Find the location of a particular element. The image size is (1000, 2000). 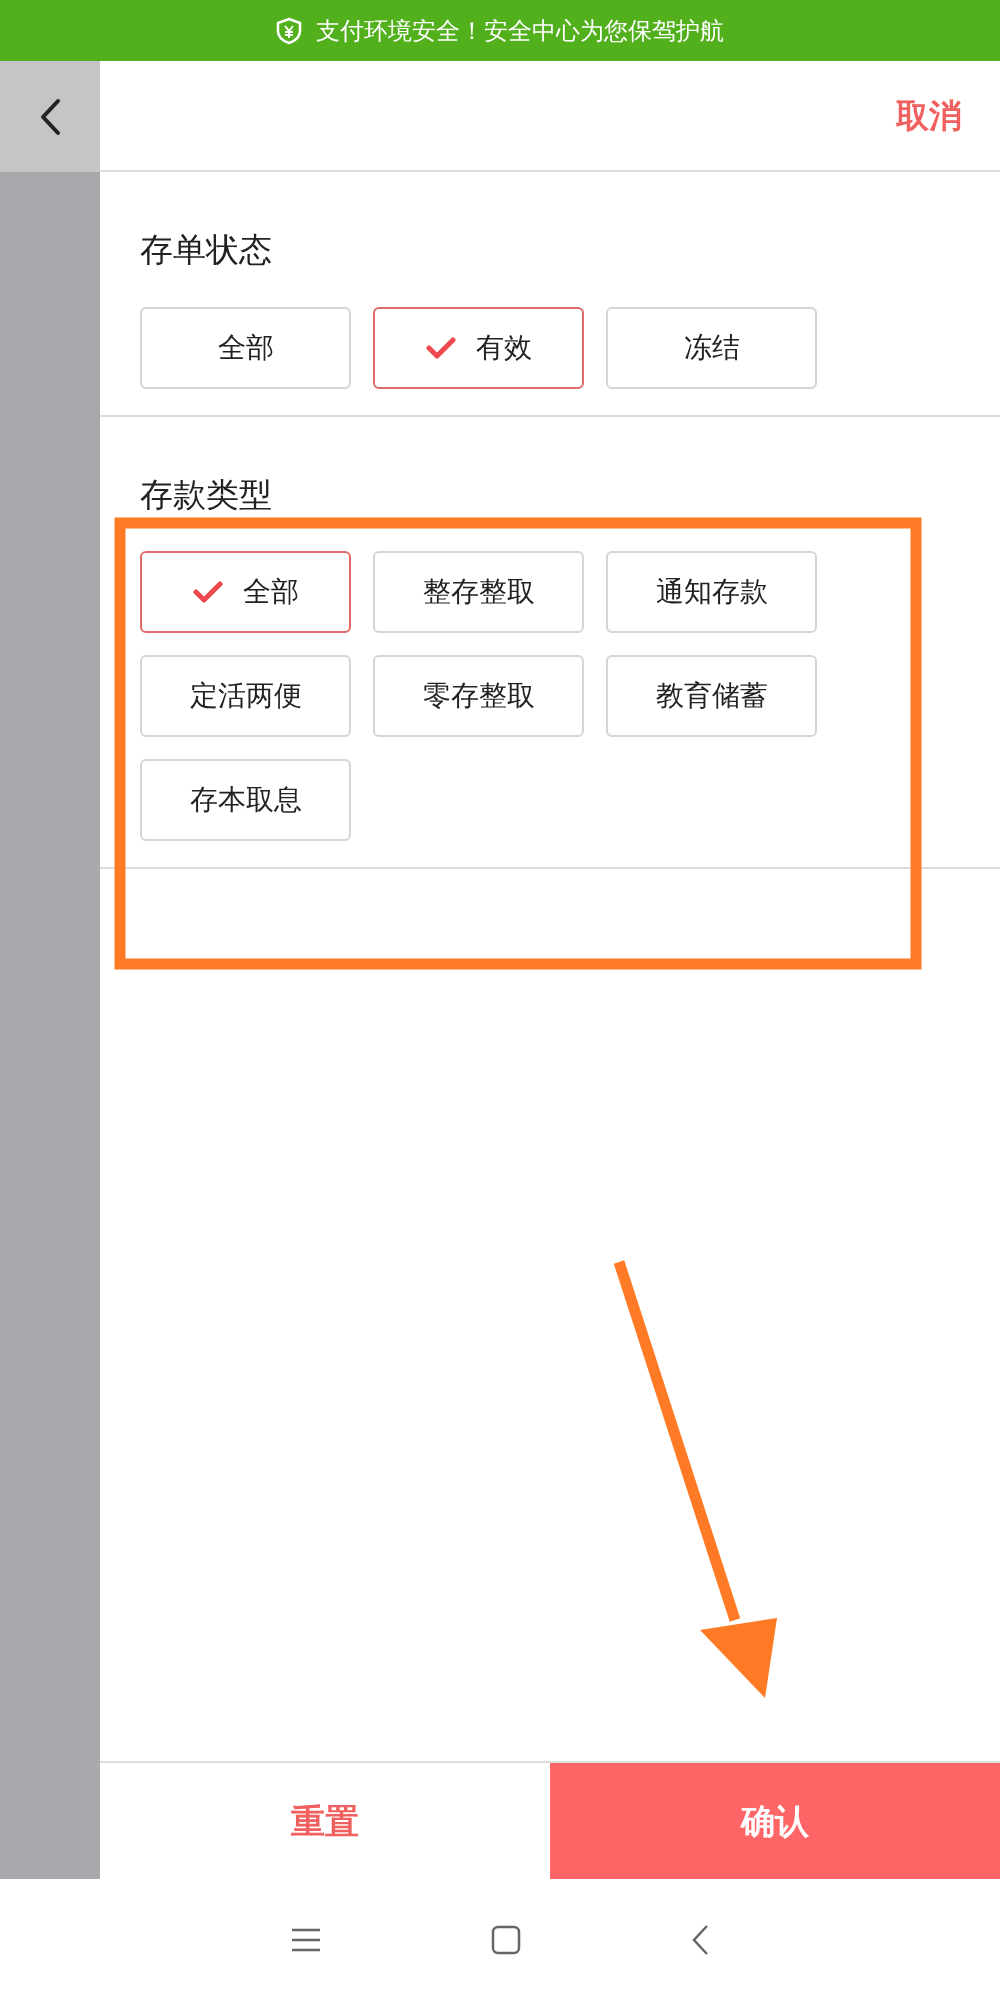

filter-option: 零存整取 is located at coordinates (478, 696).